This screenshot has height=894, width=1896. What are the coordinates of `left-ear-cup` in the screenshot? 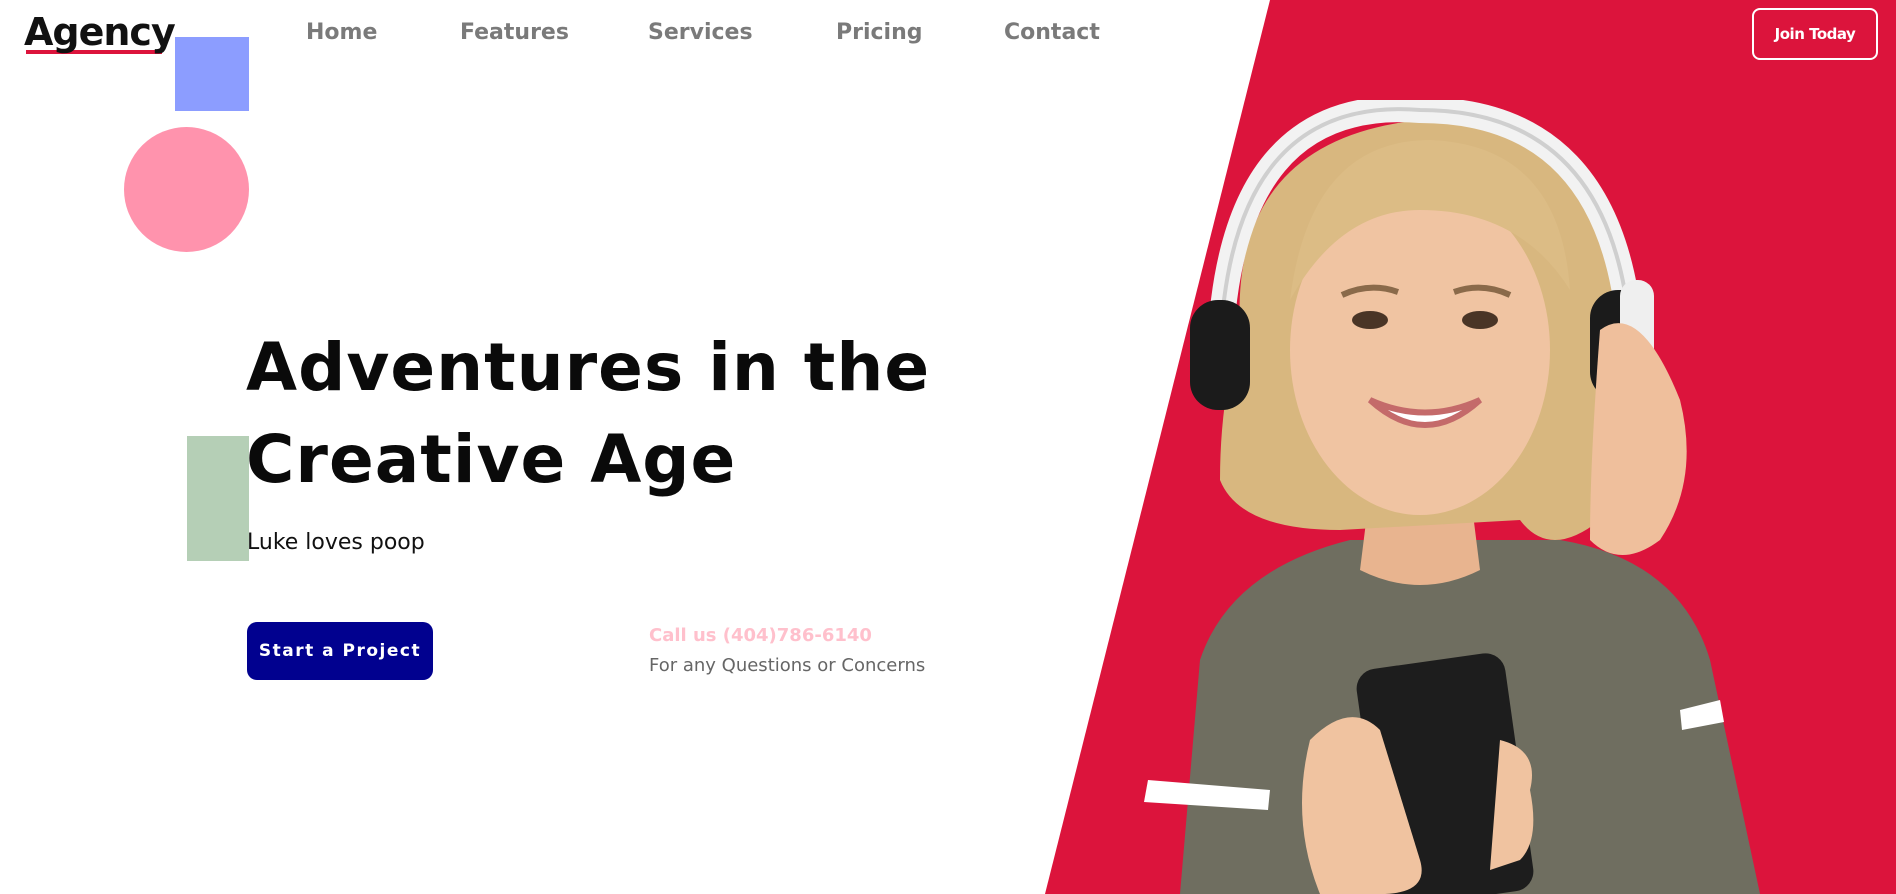 It's located at (1220, 355).